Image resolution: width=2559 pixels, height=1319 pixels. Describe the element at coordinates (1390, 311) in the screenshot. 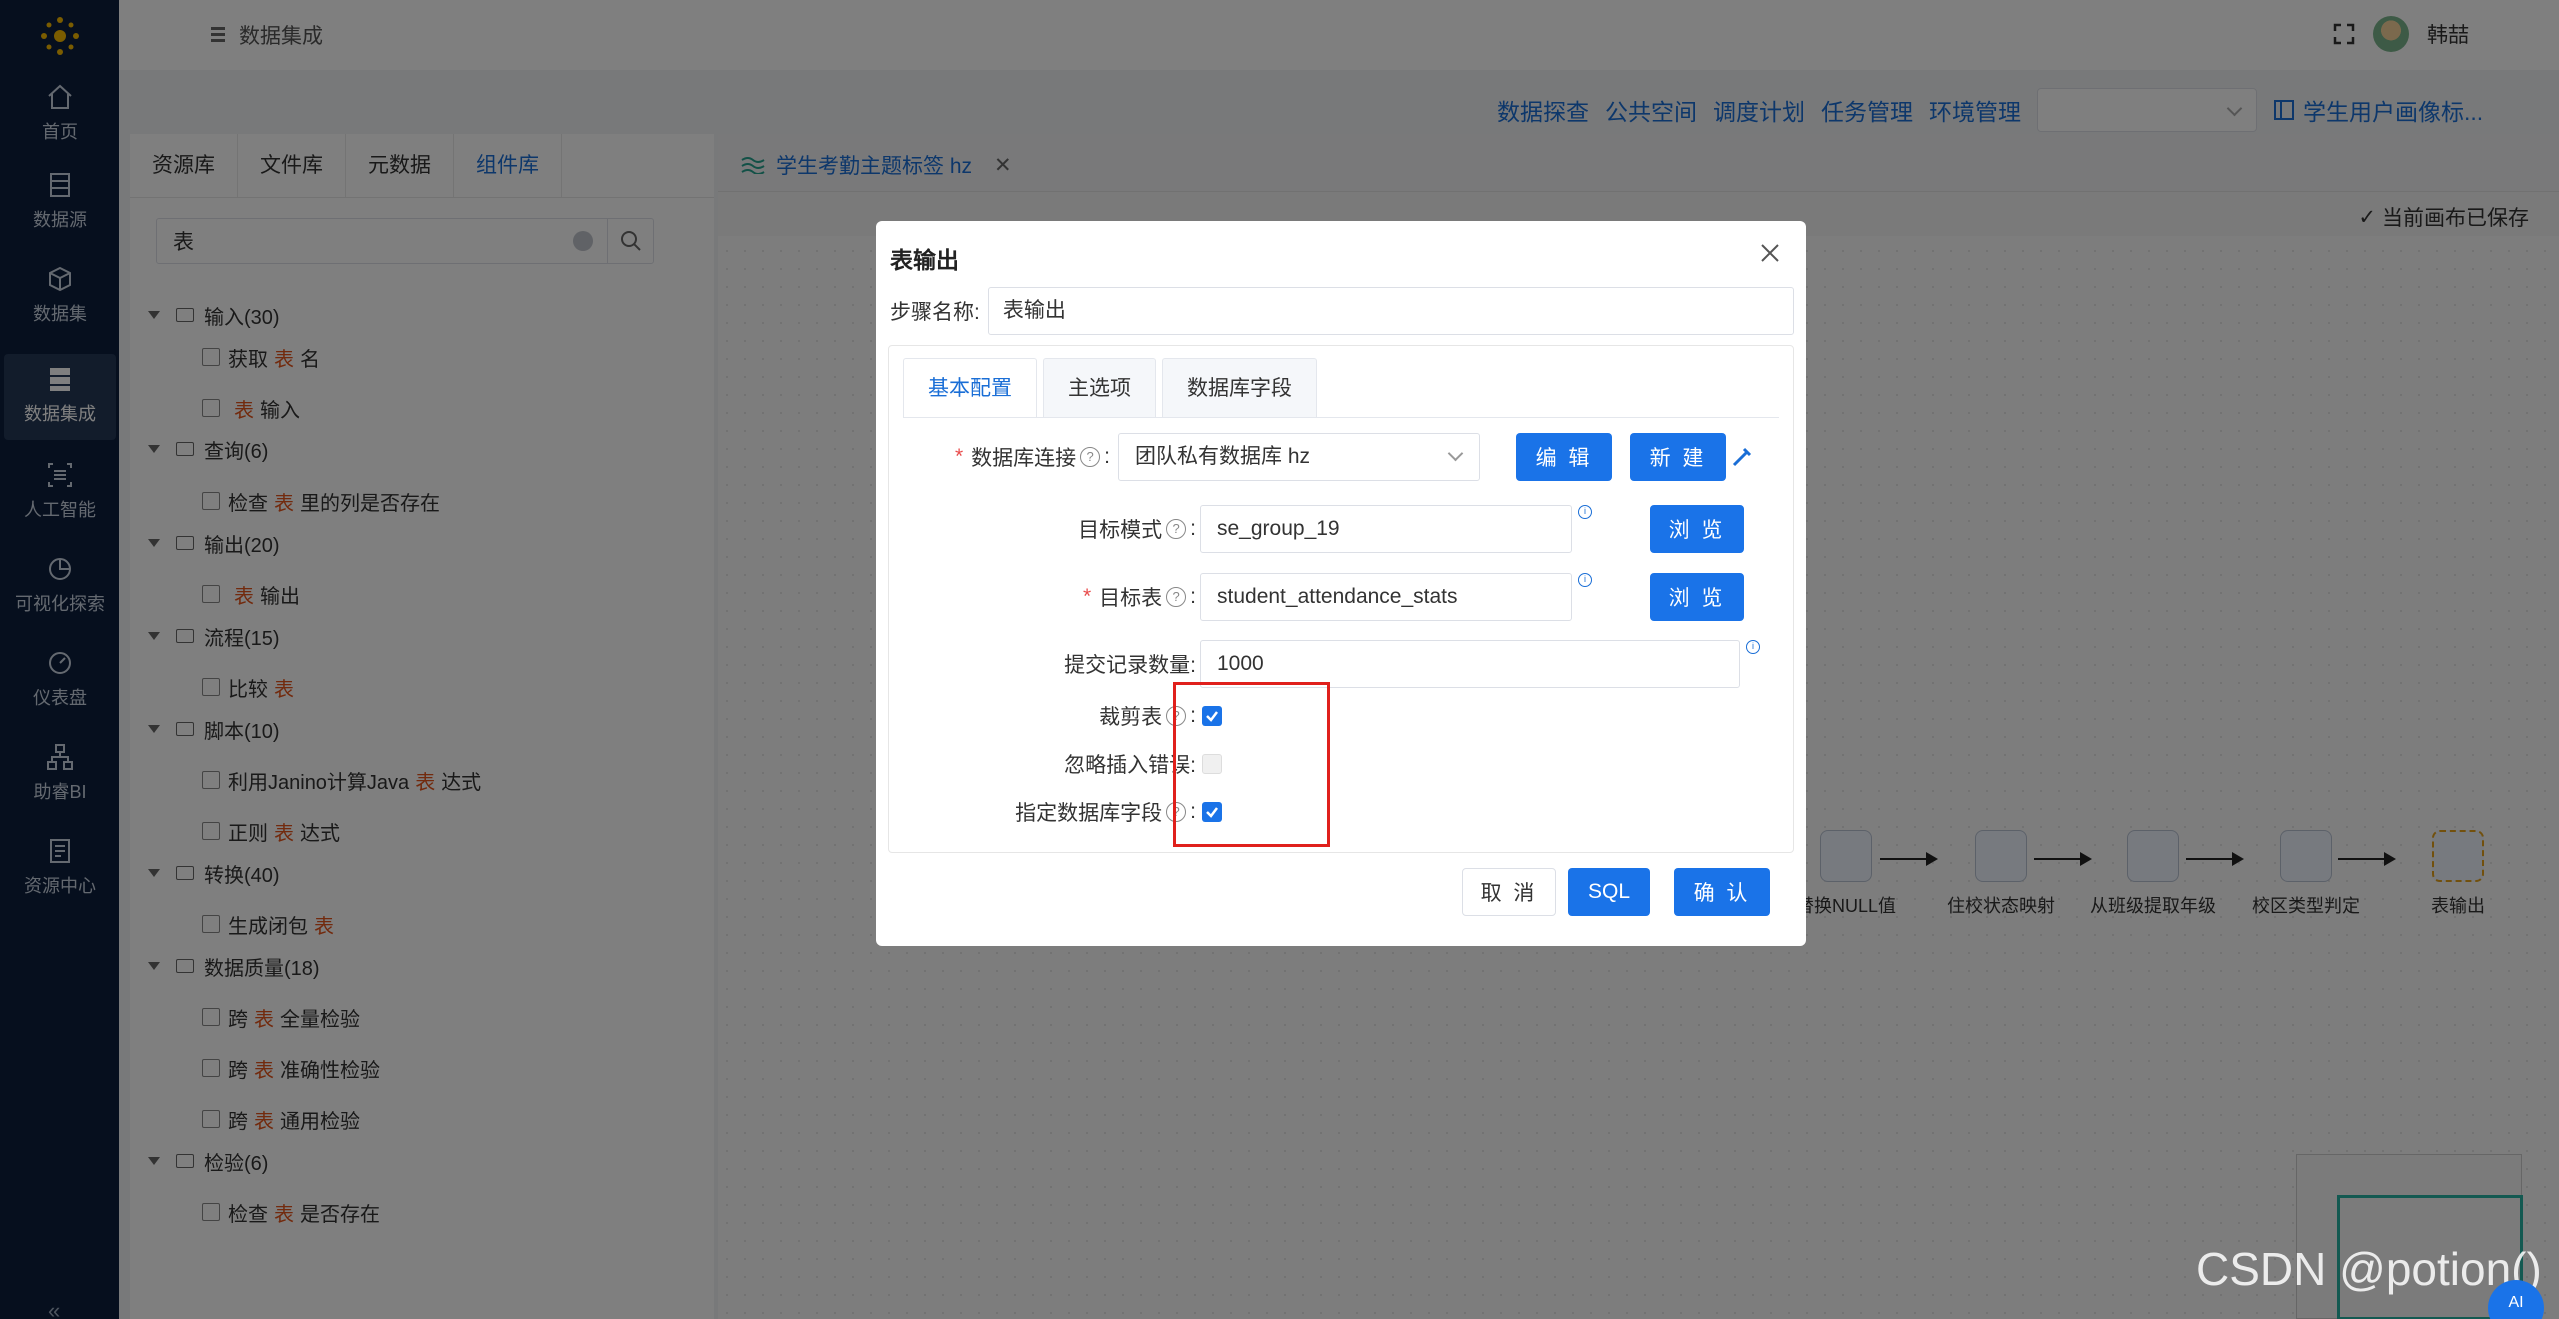

I see `step-name-input: 表输出` at that location.